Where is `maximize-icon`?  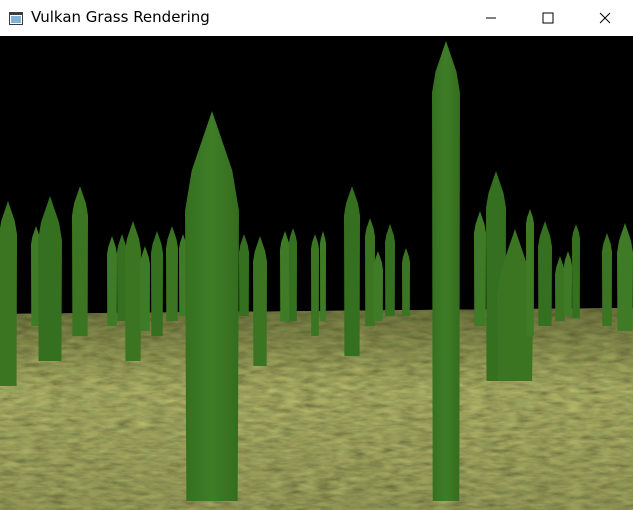 maximize-icon is located at coordinates (548, 18).